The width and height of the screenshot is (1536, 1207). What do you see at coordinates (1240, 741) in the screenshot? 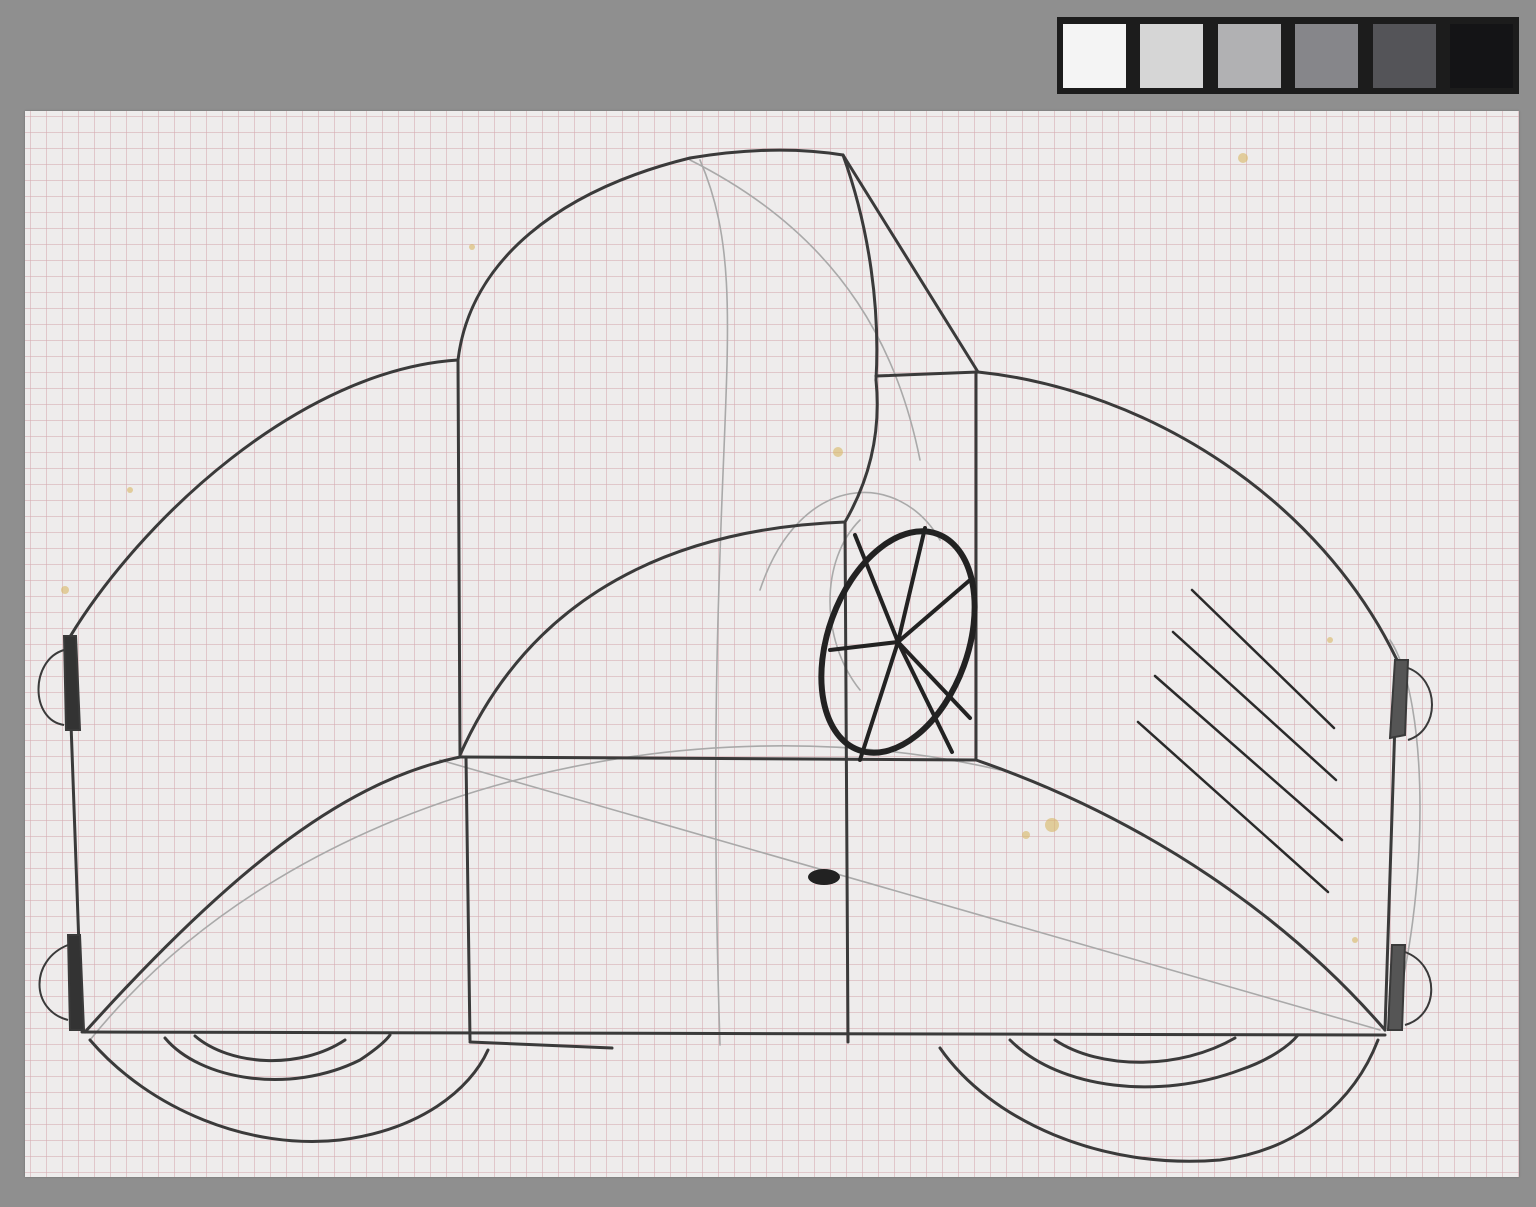
I see `grille-hatch` at bounding box center [1240, 741].